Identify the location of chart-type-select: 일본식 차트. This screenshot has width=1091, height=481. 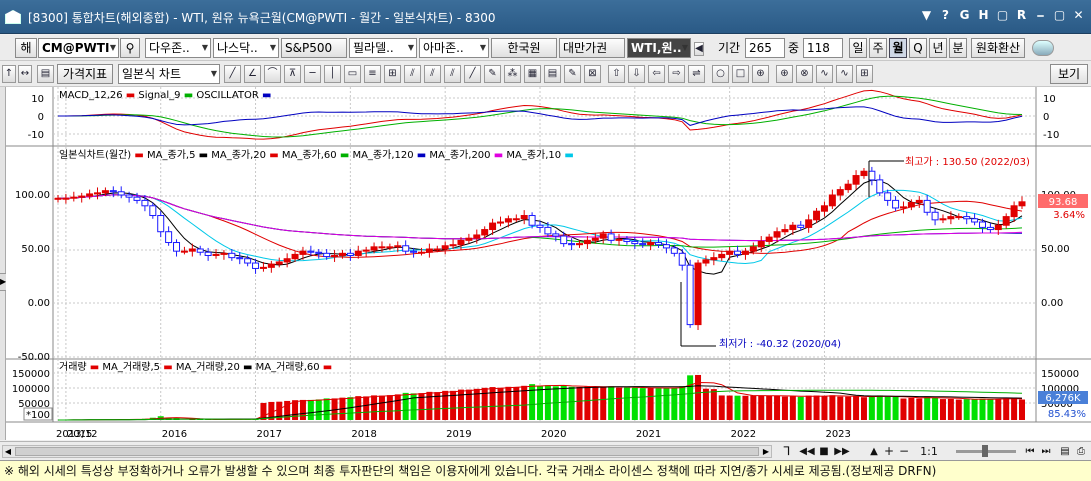
(169, 74).